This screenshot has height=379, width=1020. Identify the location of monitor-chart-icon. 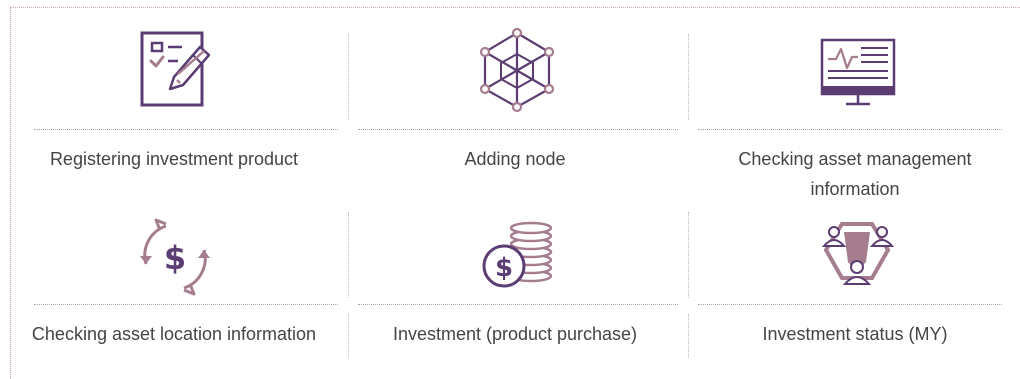
(857, 75).